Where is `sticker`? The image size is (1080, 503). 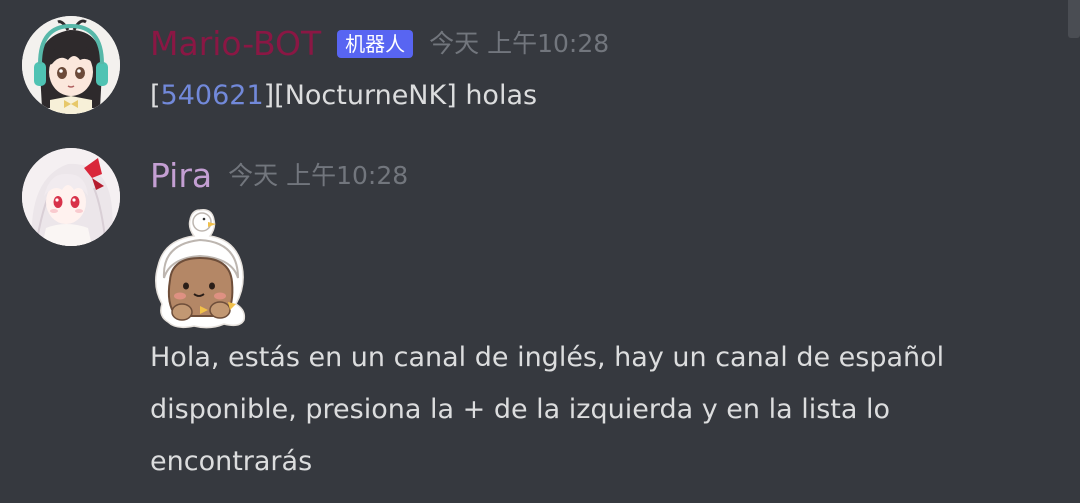 sticker is located at coordinates (203, 268).